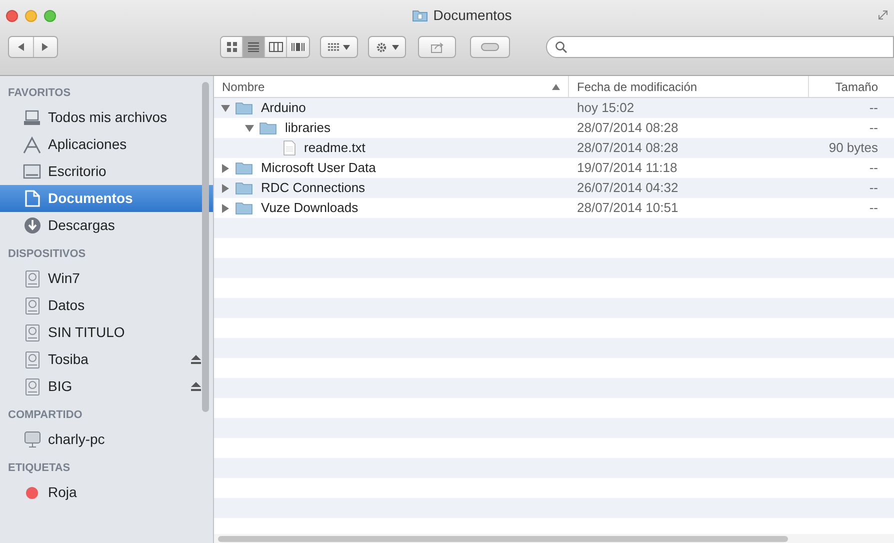 Image resolution: width=894 pixels, height=543 pixels. What do you see at coordinates (32, 225) in the screenshot?
I see `download-icon` at bounding box center [32, 225].